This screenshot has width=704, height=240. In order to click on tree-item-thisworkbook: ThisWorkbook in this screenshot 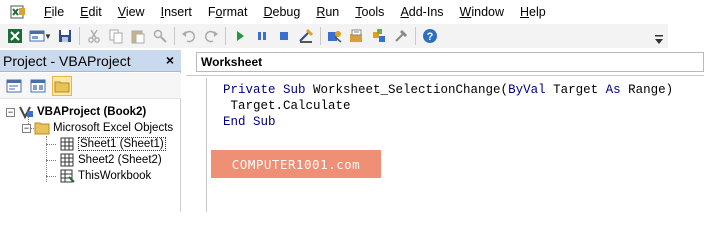, I will do `click(103, 176)`.